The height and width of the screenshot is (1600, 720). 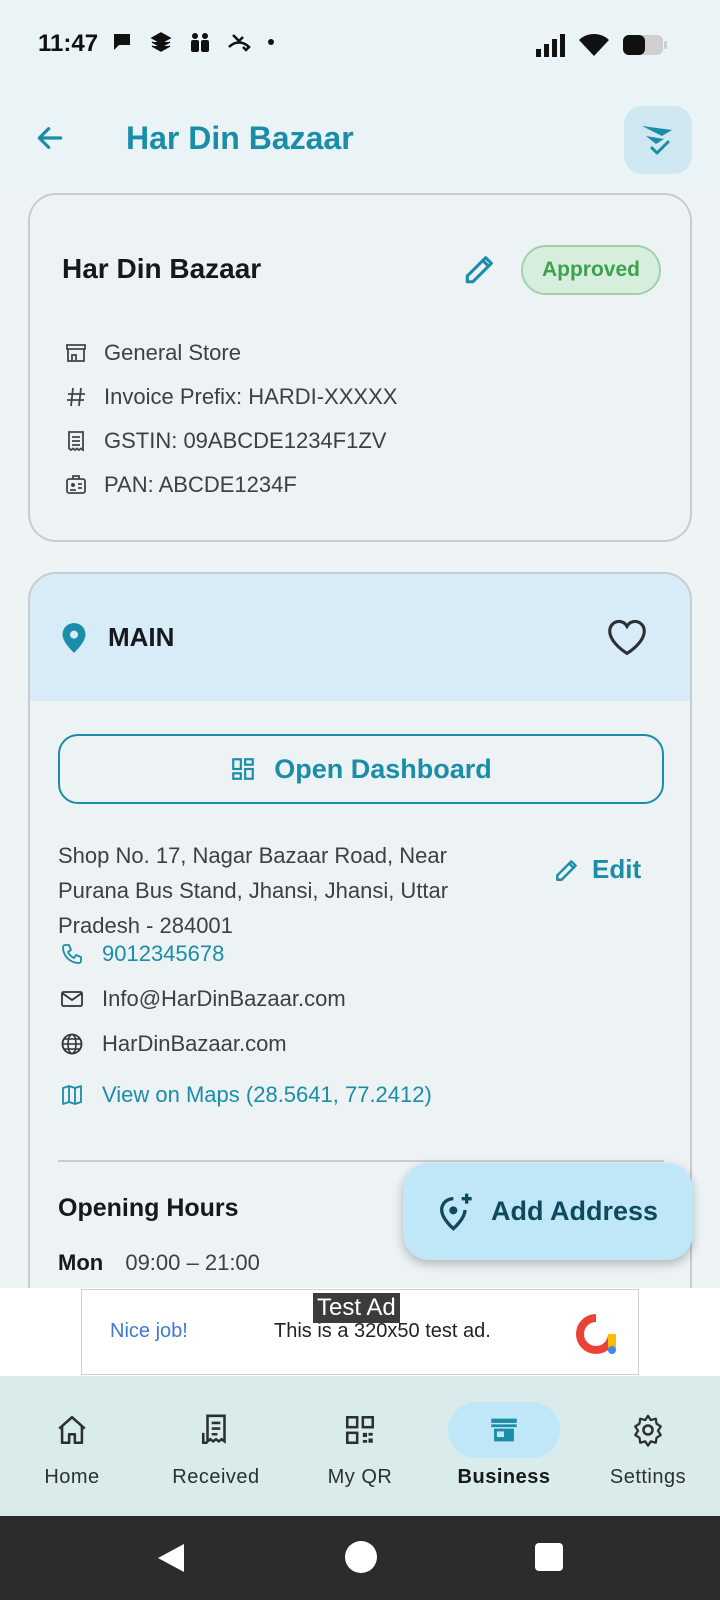 What do you see at coordinates (200, 42) in the screenshot?
I see `people-icon` at bounding box center [200, 42].